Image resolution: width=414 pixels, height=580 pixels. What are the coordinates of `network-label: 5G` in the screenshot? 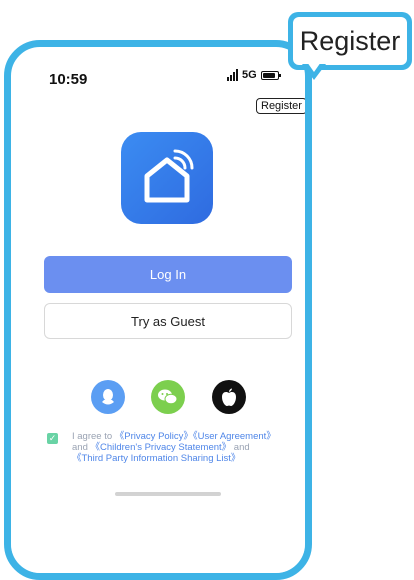 It's located at (249, 75).